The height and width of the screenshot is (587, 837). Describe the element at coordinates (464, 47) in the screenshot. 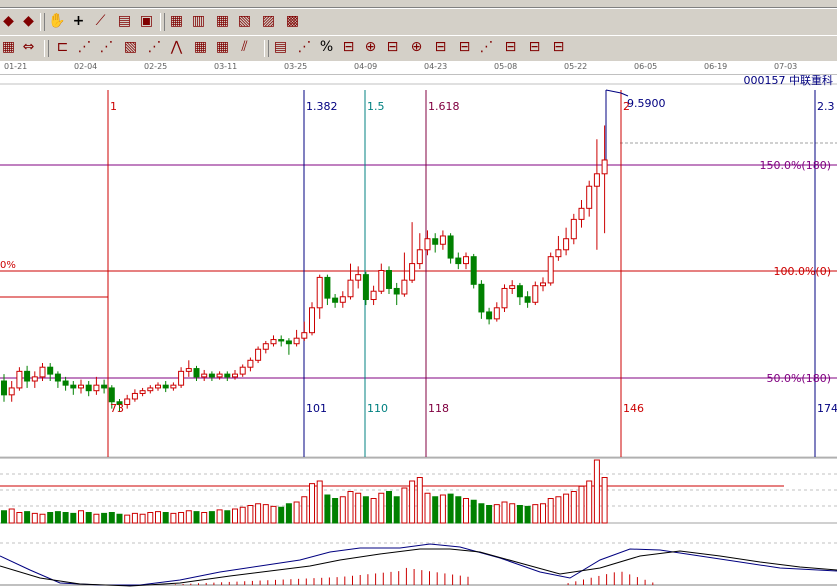

I see `fib-time-icon: ⊟` at that location.